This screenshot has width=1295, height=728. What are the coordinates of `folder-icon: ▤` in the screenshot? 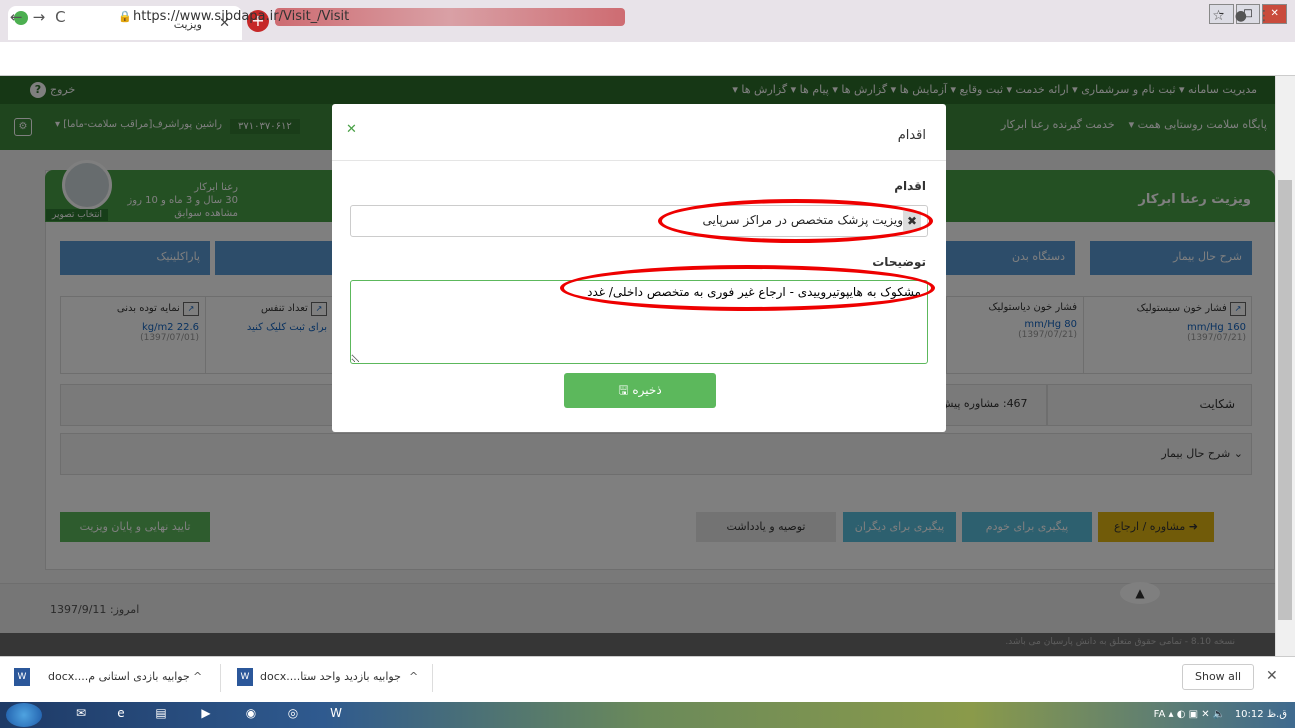 It's located at (161, 715).